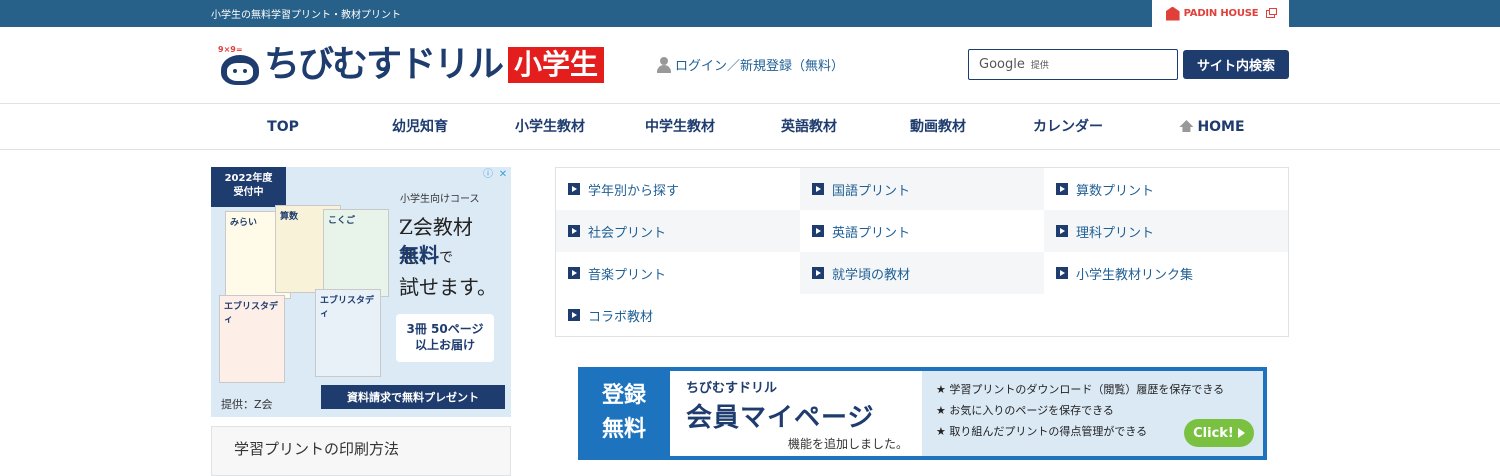 This screenshot has height=476, width=1500. I want to click on category-link: 算数プリント, so click(1166, 189).